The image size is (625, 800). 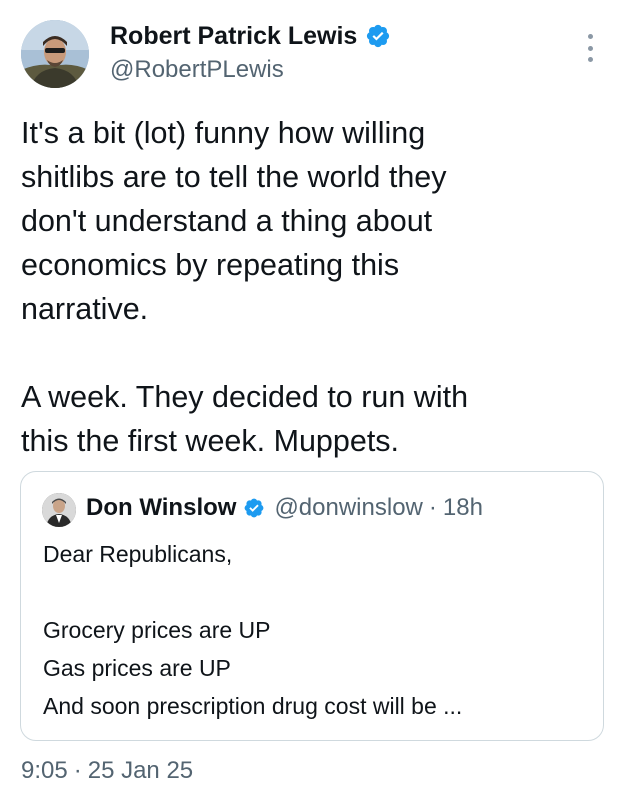 What do you see at coordinates (197, 70) in the screenshot?
I see `author-handle: @RobertPLewis` at bounding box center [197, 70].